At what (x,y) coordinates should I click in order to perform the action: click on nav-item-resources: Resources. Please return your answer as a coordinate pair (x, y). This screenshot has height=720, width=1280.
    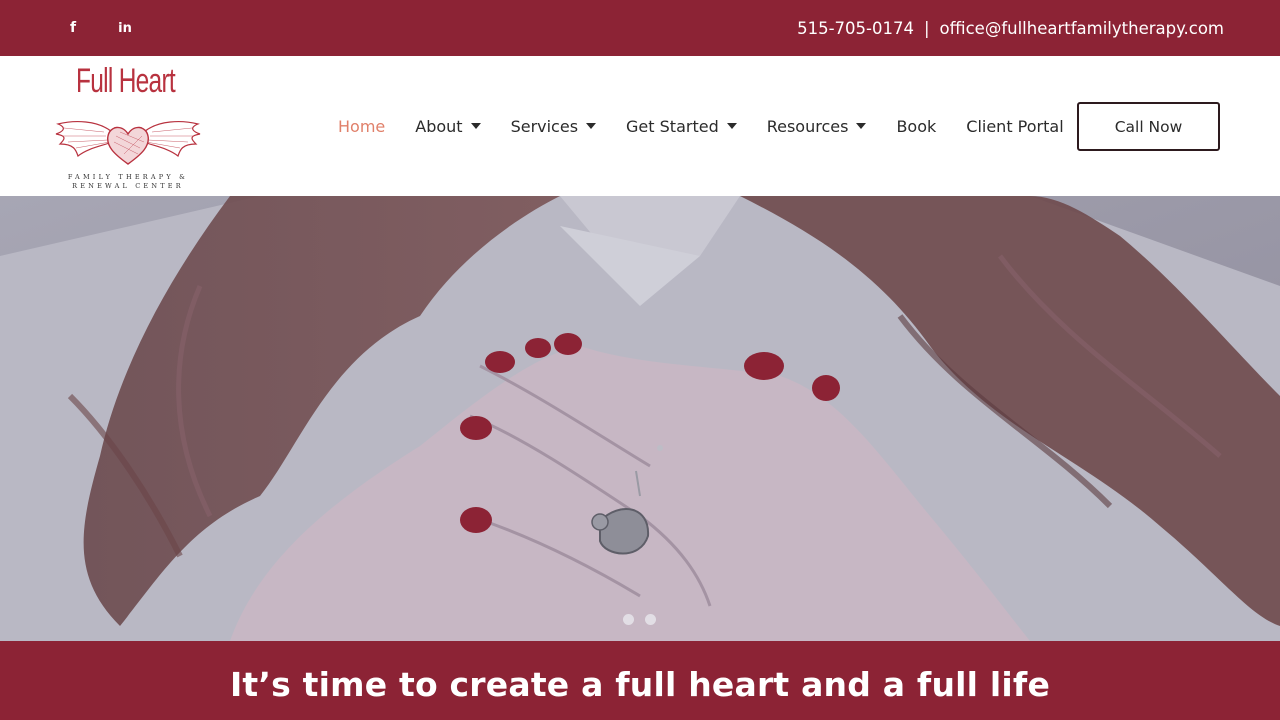
    Looking at the image, I should click on (817, 126).